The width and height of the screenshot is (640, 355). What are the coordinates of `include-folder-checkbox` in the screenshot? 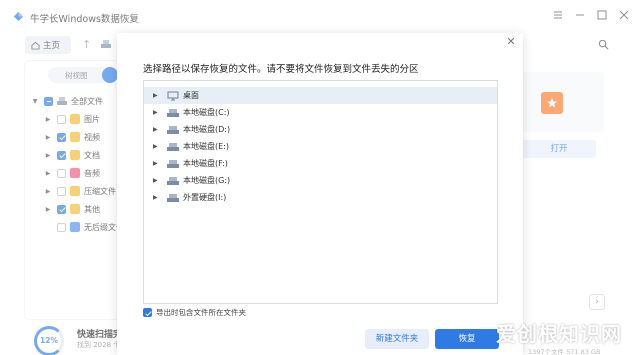 It's located at (147, 312).